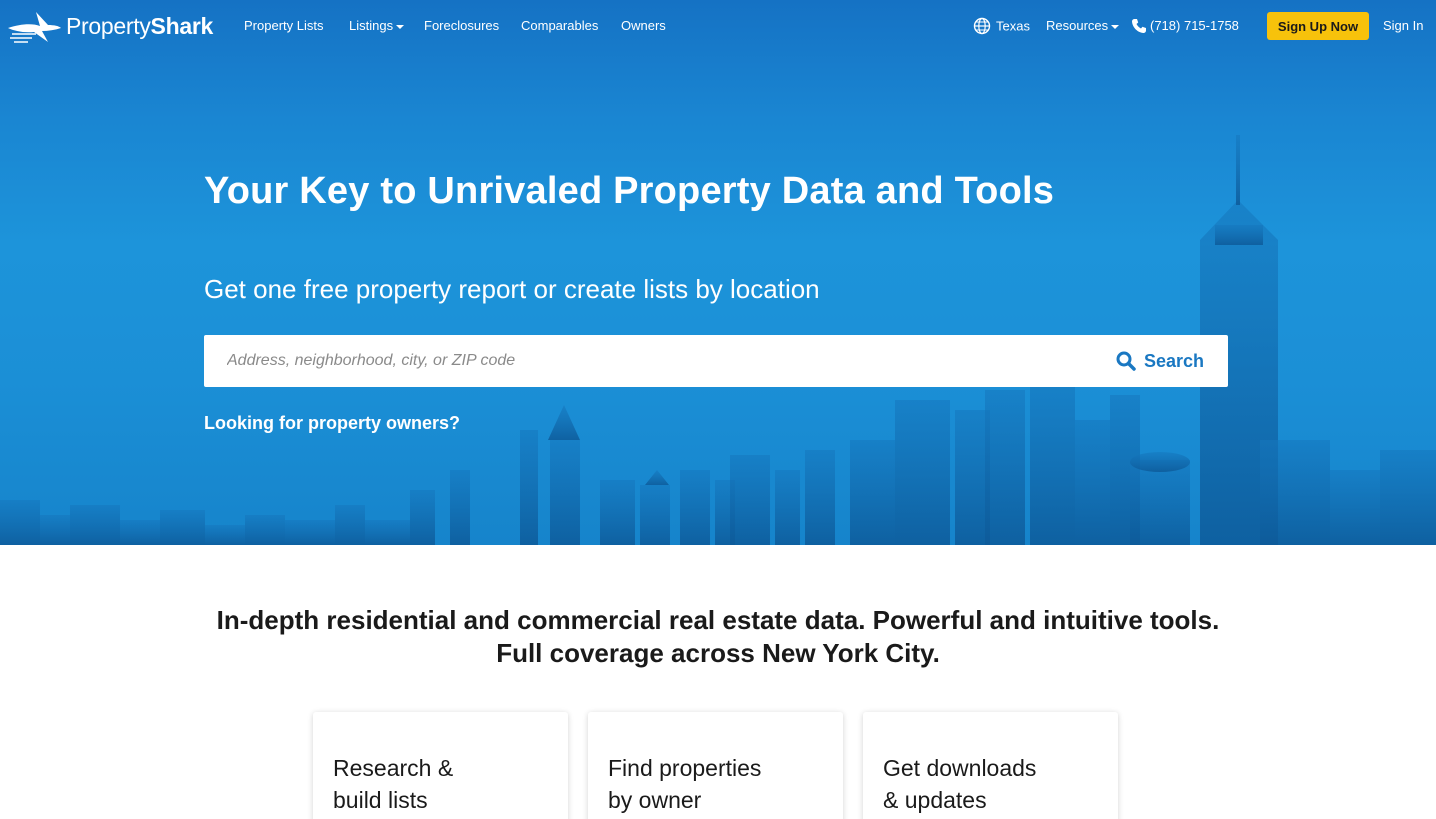 This screenshot has width=1436, height=819. I want to click on region-label: Texas, so click(1013, 26).